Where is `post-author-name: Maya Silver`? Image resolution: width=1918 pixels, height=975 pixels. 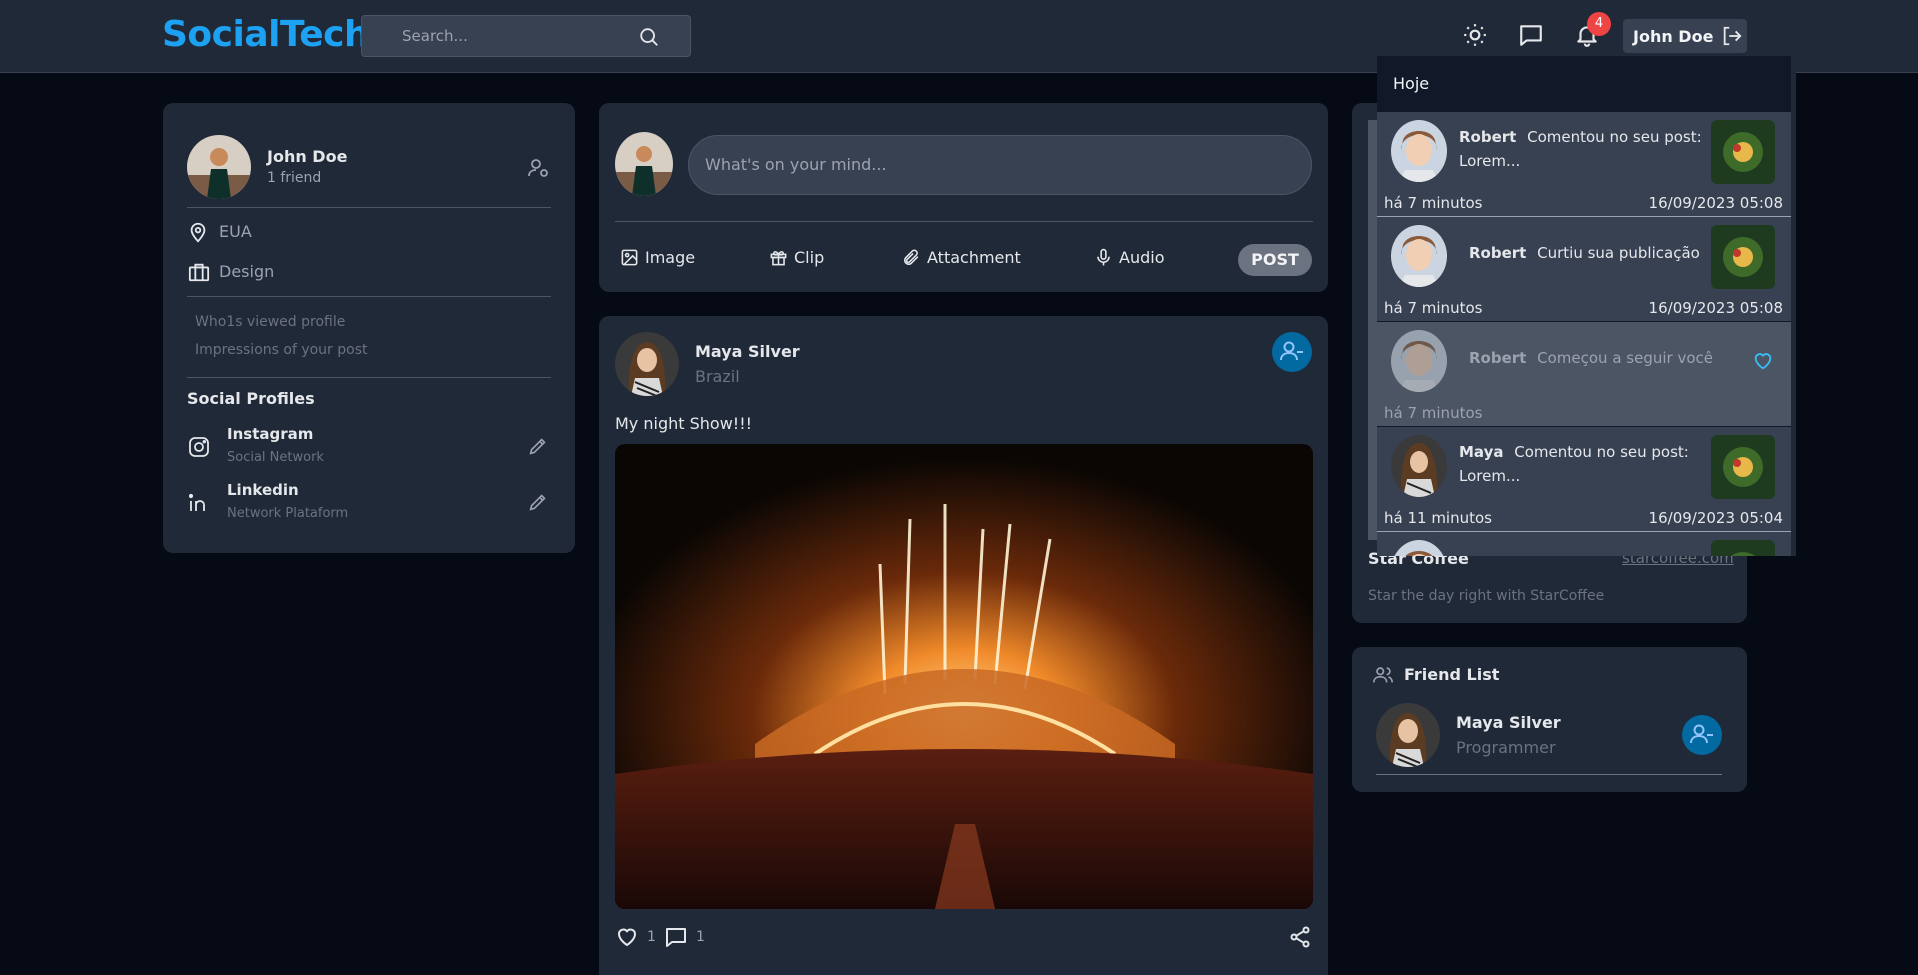 post-author-name: Maya Silver is located at coordinates (747, 351).